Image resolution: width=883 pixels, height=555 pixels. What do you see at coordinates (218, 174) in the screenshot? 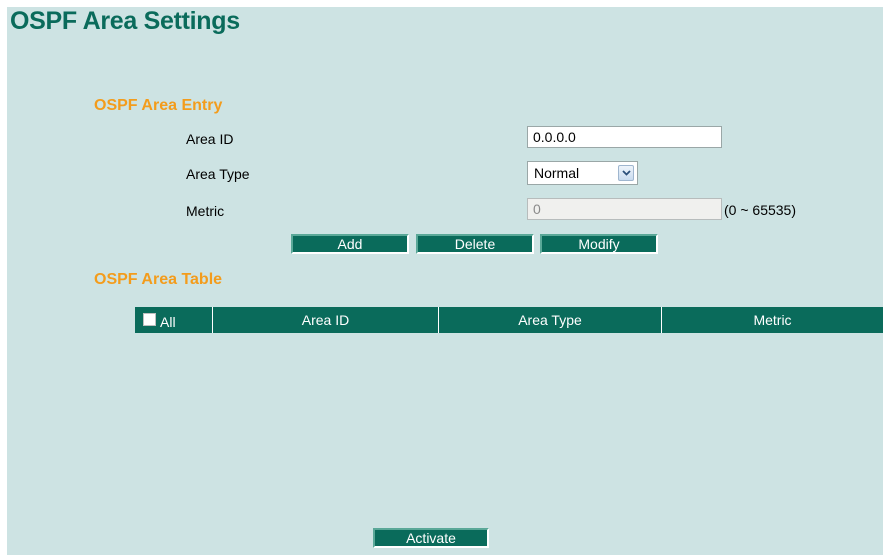
I see `area-type-label: Area Type` at bounding box center [218, 174].